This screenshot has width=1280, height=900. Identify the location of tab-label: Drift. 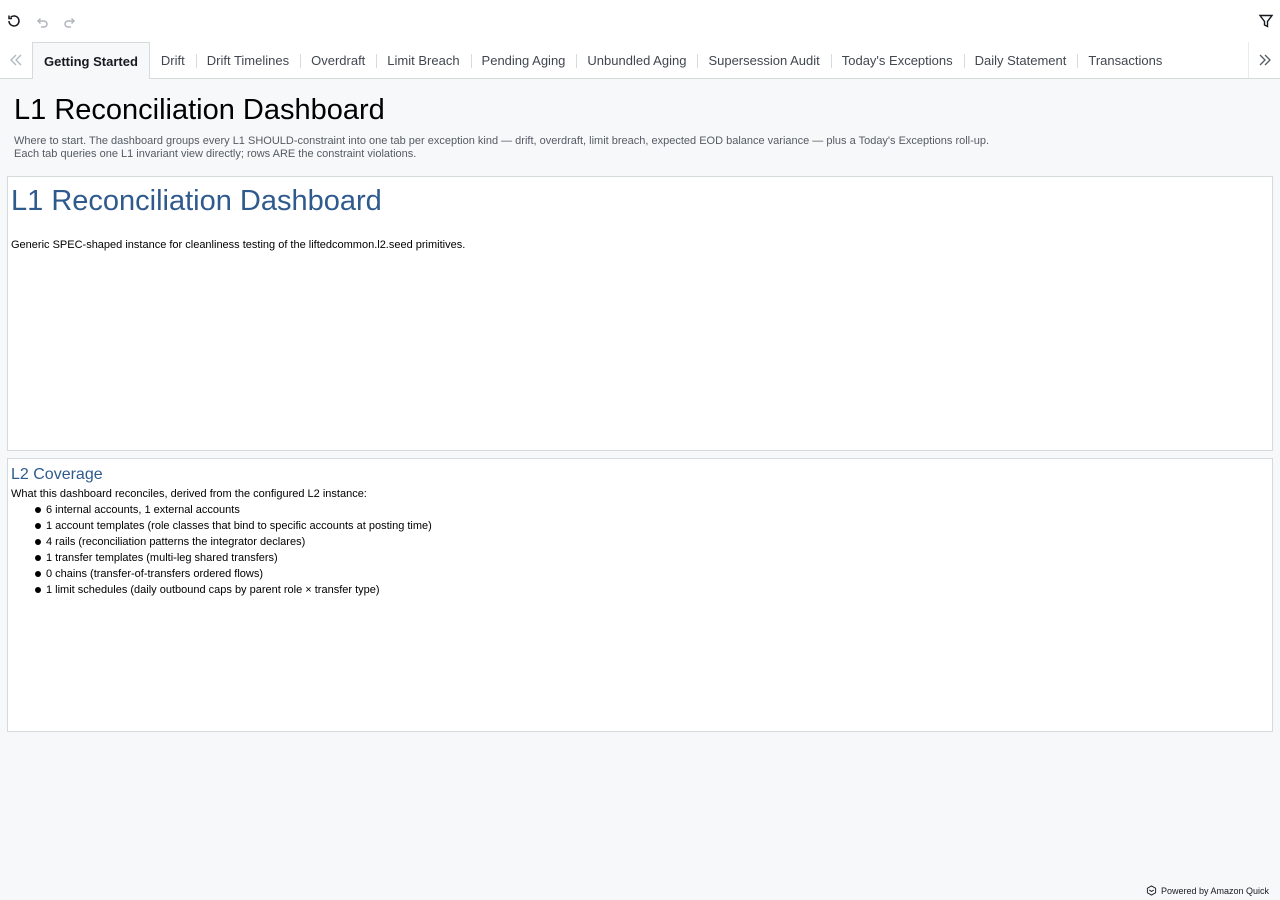
(172, 60).